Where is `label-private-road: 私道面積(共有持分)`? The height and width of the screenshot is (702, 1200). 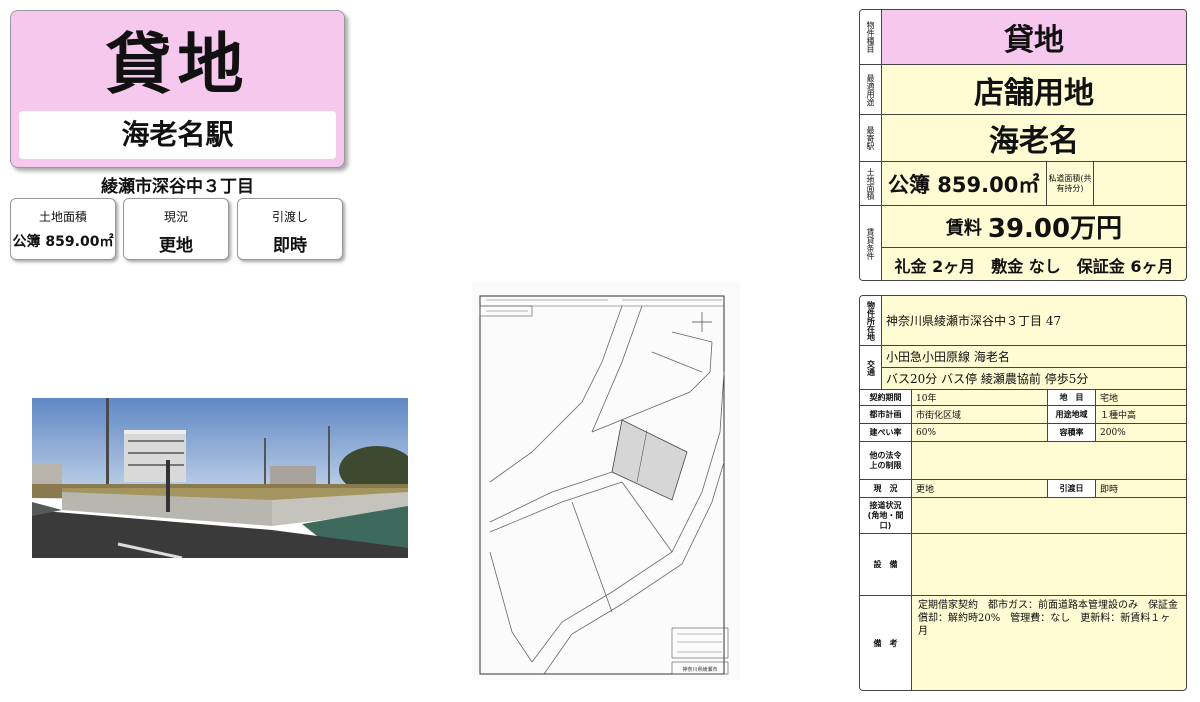 label-private-road: 私道面積(共有持分) is located at coordinates (1070, 183).